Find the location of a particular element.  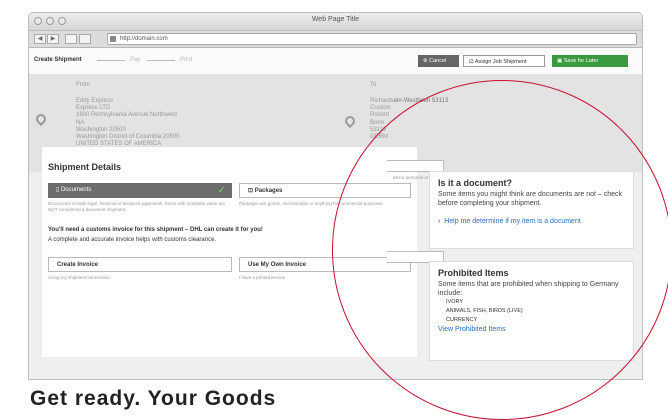

document-help-title: Is it a document? is located at coordinates (475, 183).